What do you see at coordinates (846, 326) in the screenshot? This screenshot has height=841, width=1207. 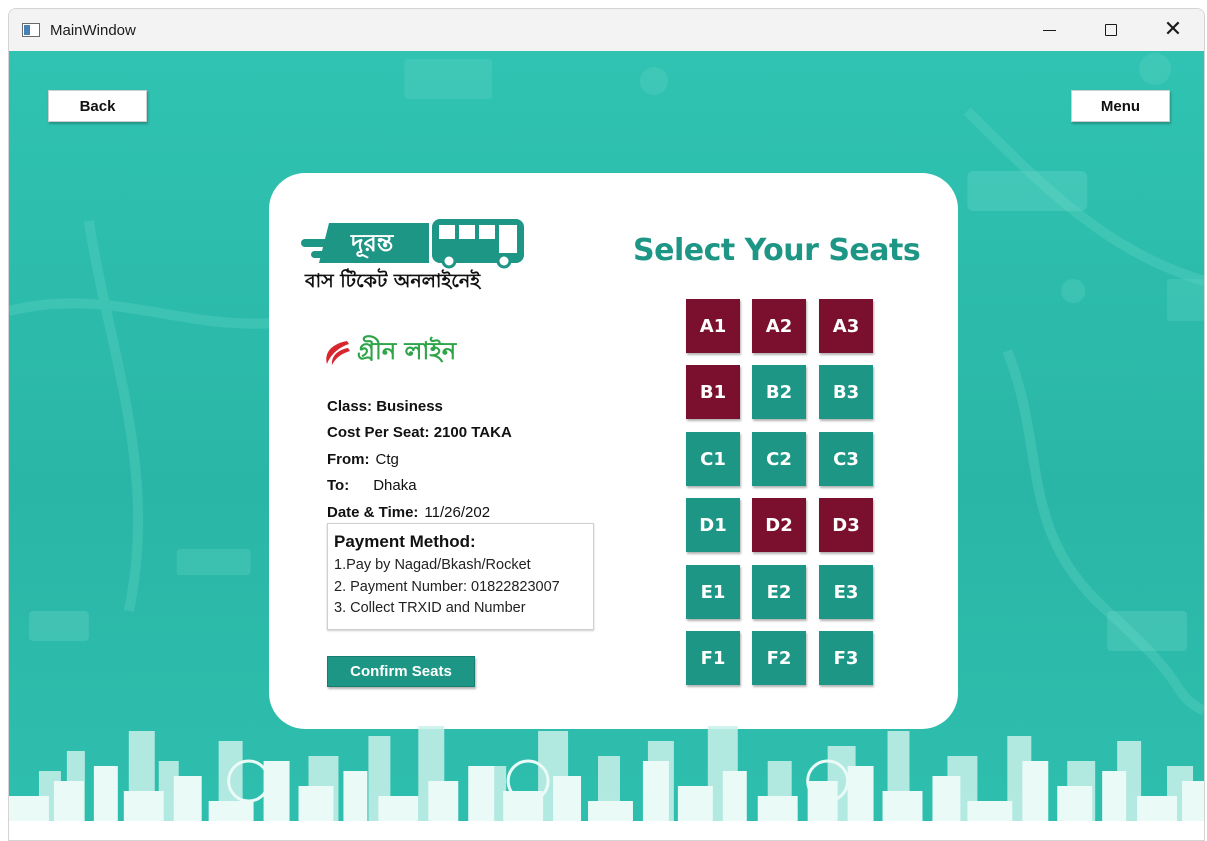 I see `seat-a3: A3` at bounding box center [846, 326].